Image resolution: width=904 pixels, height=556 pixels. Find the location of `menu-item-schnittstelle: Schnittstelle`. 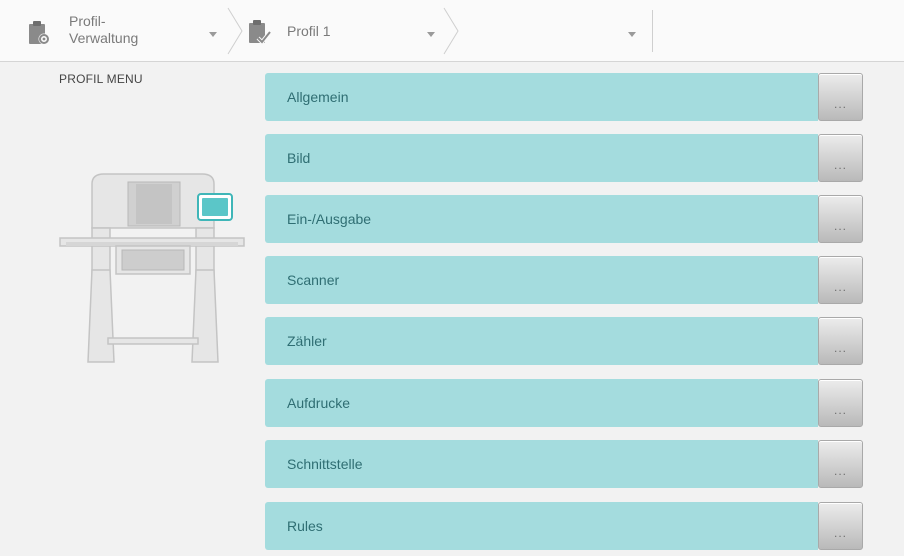

menu-item-schnittstelle: Schnittstelle is located at coordinates (541, 464).